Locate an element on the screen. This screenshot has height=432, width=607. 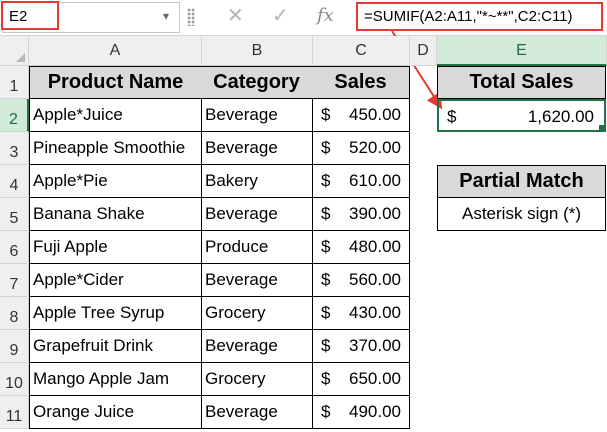
column-header-d: D is located at coordinates (423, 51).